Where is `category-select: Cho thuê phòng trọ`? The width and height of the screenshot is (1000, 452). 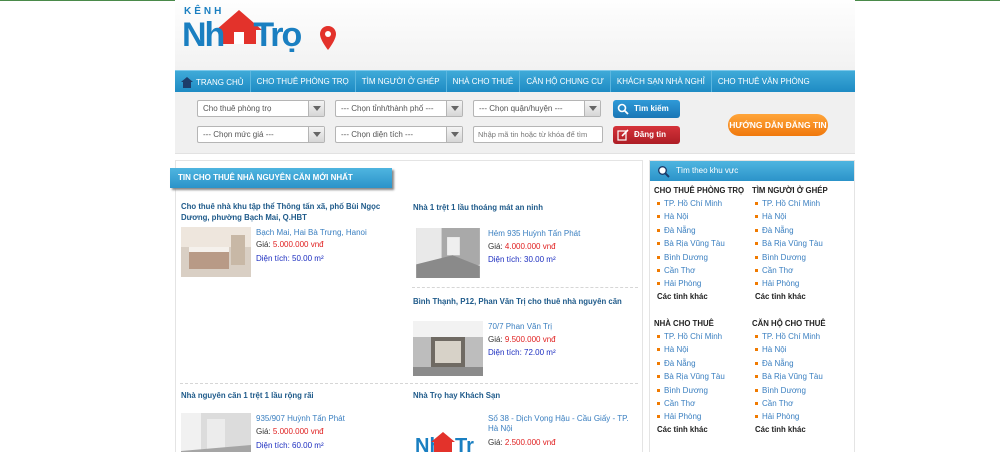 category-select: Cho thuê phòng trọ is located at coordinates (261, 108).